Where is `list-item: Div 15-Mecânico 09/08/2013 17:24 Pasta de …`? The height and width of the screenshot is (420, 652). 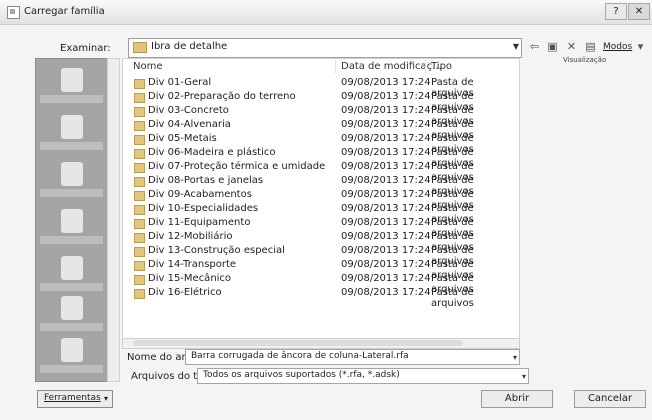 list-item: Div 15-Mecânico 09/08/2013 17:24 Pasta de … is located at coordinates (320, 284).